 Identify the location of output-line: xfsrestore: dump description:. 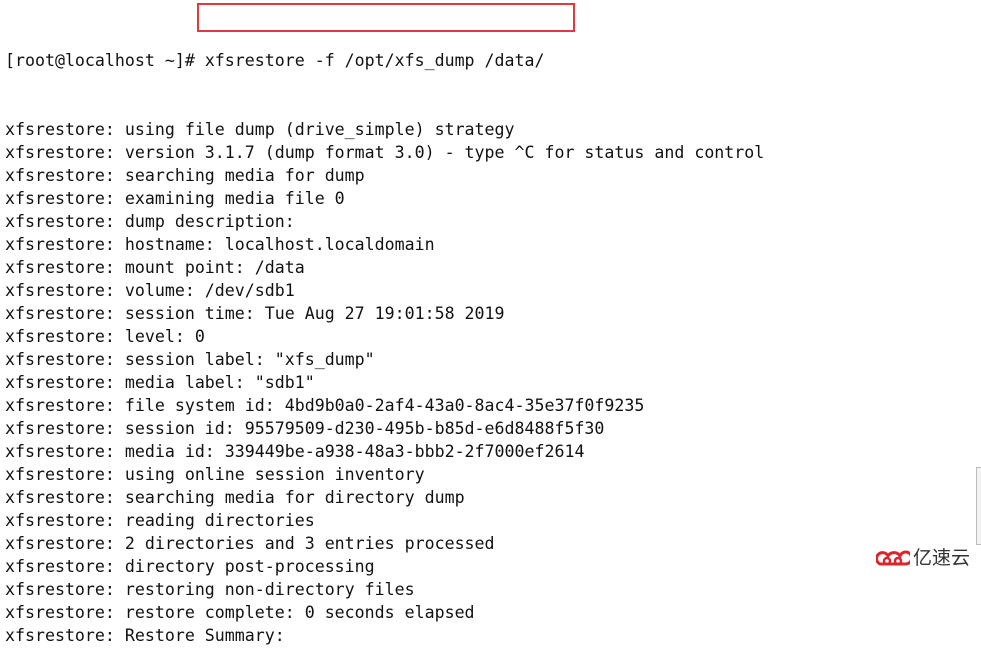
(150, 221).